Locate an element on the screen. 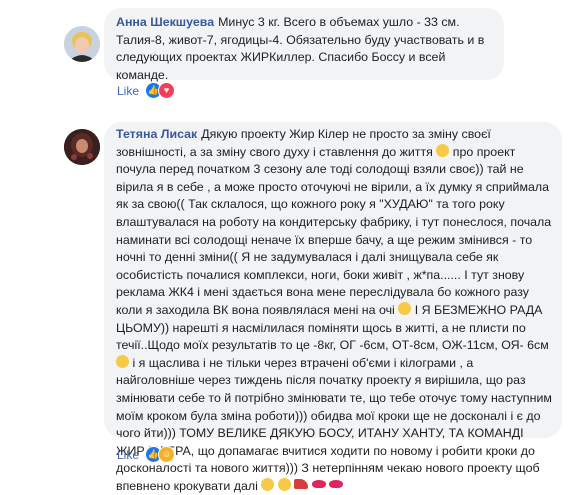  high-heel-emoji-icon is located at coordinates (301, 483).